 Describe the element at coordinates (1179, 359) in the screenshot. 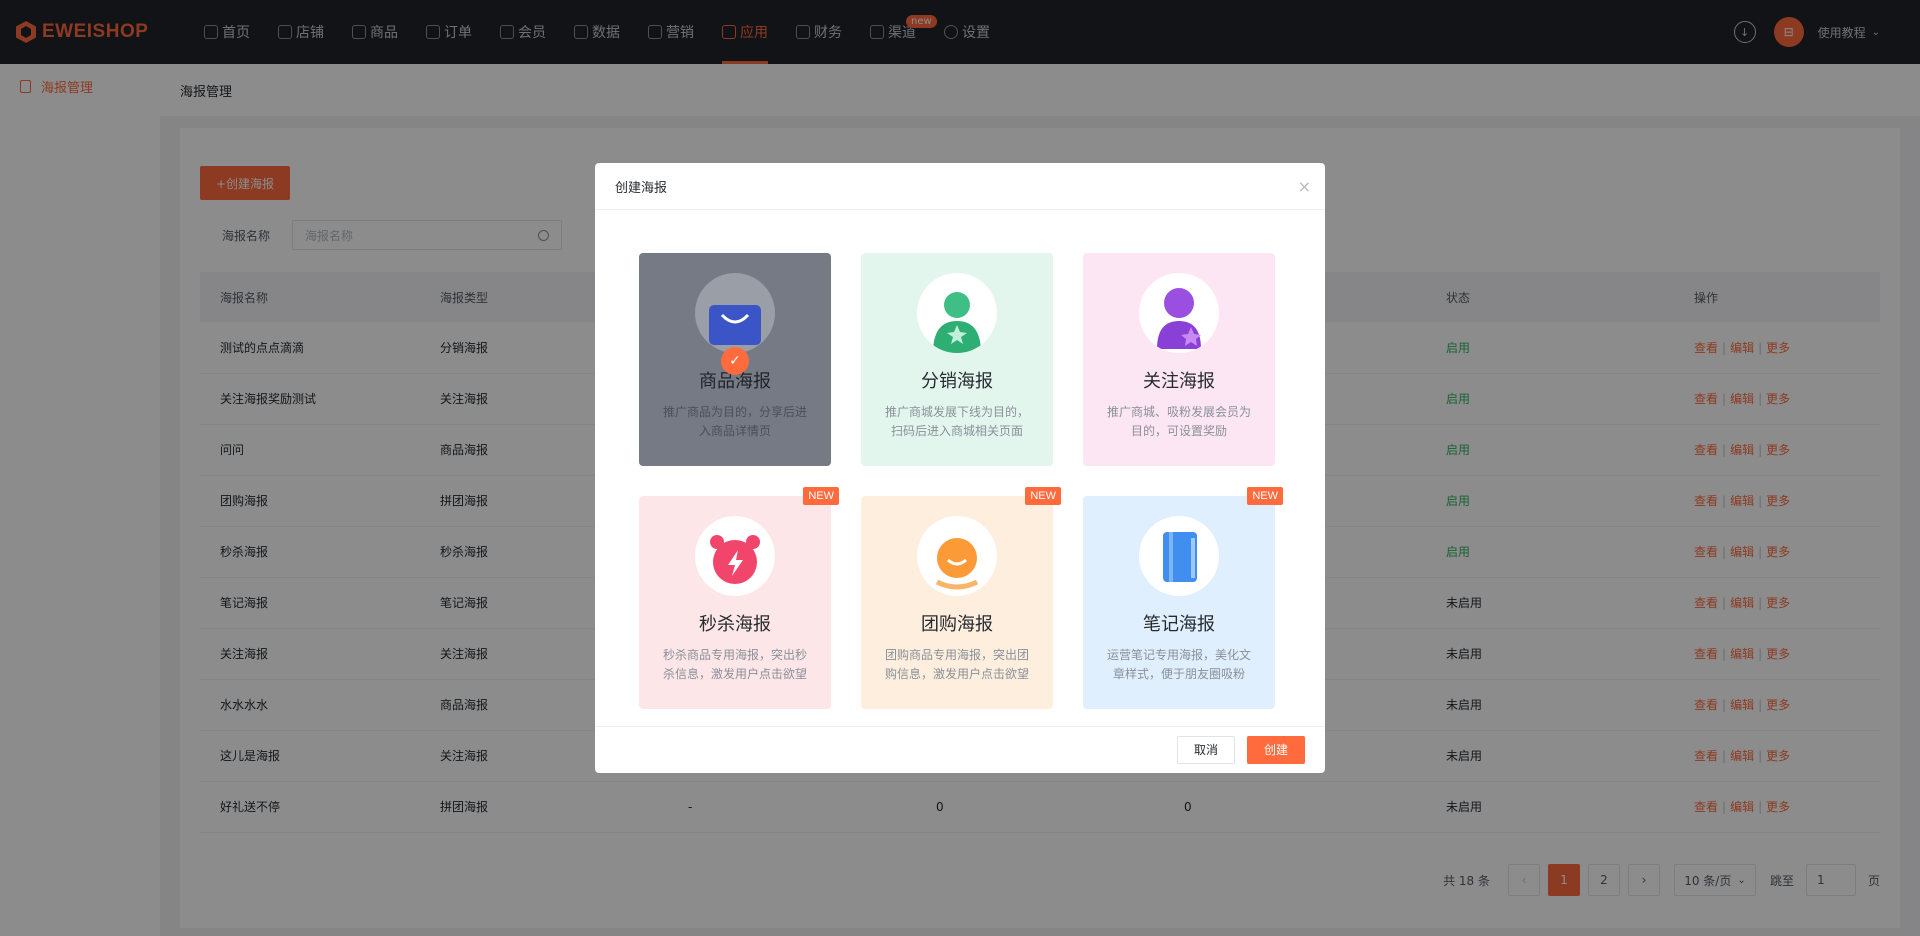

I see `tile-follow-poster: 关注海报 推广商城、吸粉发展会员为目的，可设置奖励` at that location.